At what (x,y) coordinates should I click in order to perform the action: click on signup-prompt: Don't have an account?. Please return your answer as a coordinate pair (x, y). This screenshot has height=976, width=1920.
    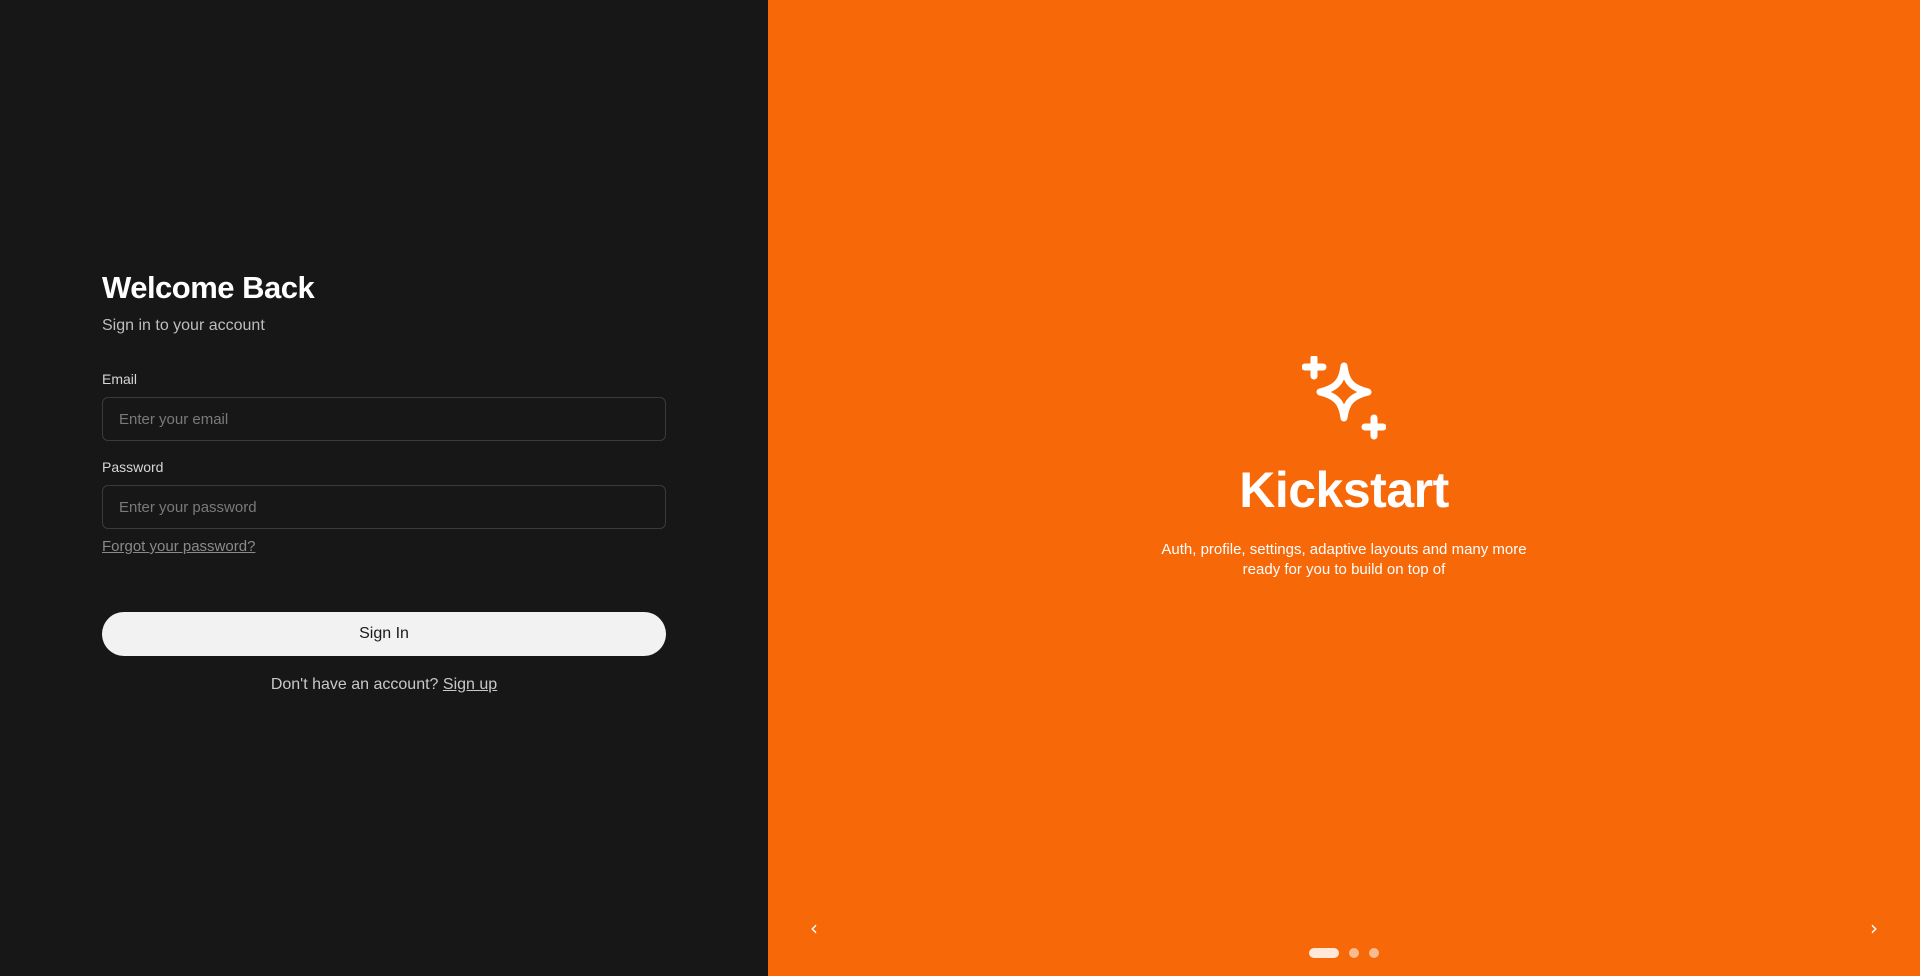
    Looking at the image, I should click on (354, 684).